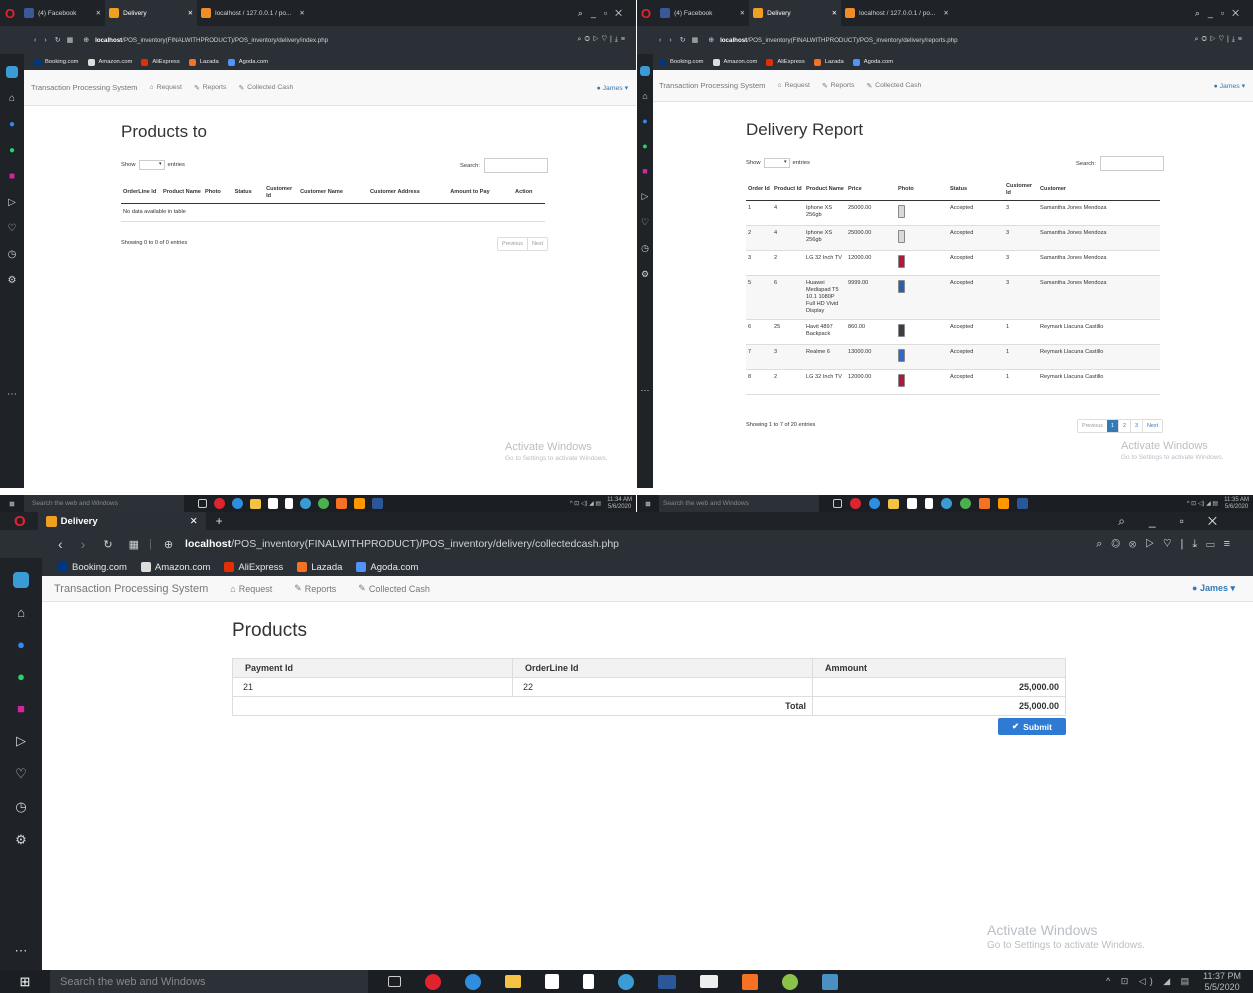 The height and width of the screenshot is (993, 1253). What do you see at coordinates (12, 254) in the screenshot?
I see `history-icon: ◷` at bounding box center [12, 254].